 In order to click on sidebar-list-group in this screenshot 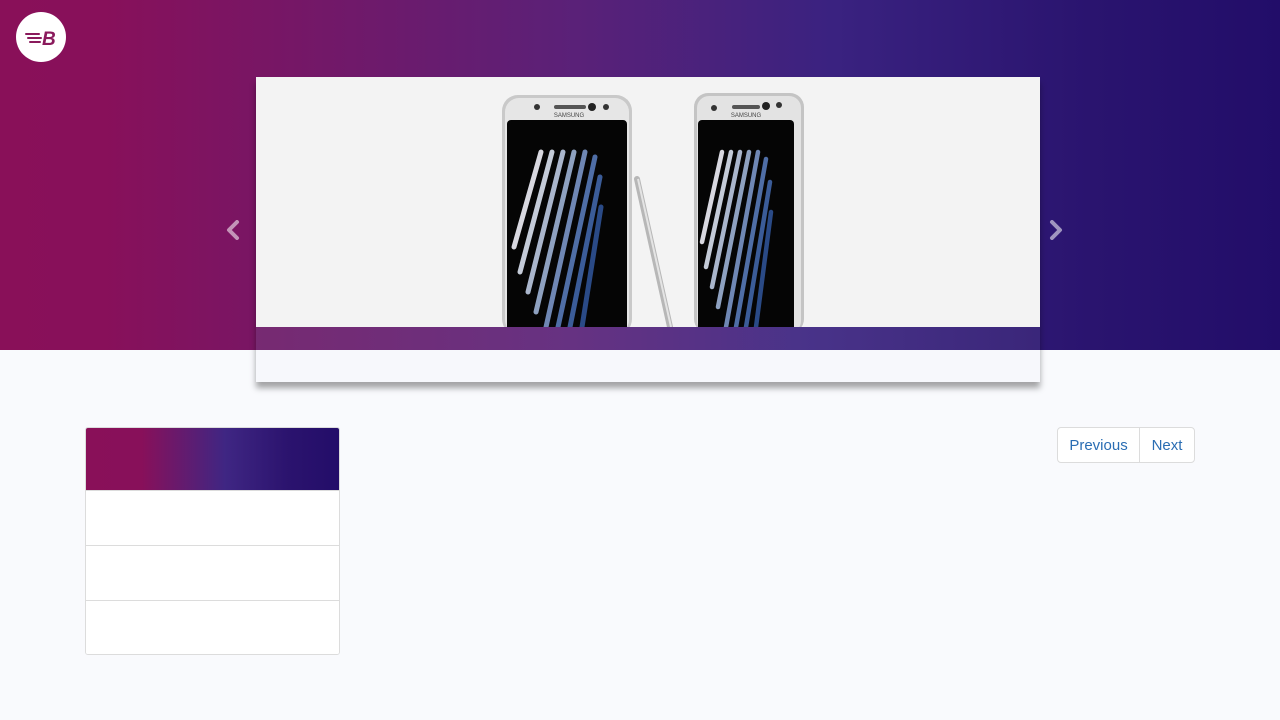, I will do `click(212, 541)`.